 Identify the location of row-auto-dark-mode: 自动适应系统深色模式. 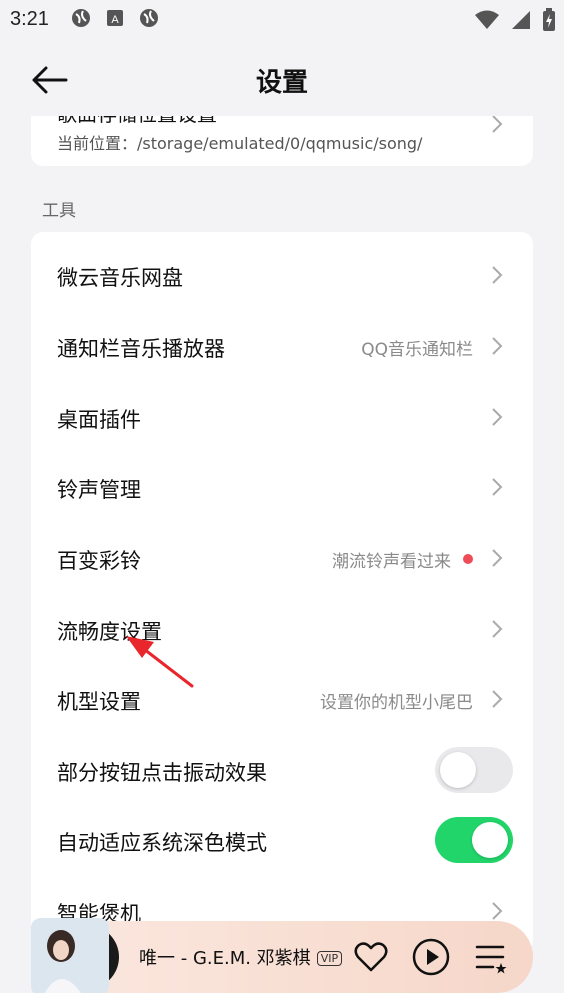
(282, 840).